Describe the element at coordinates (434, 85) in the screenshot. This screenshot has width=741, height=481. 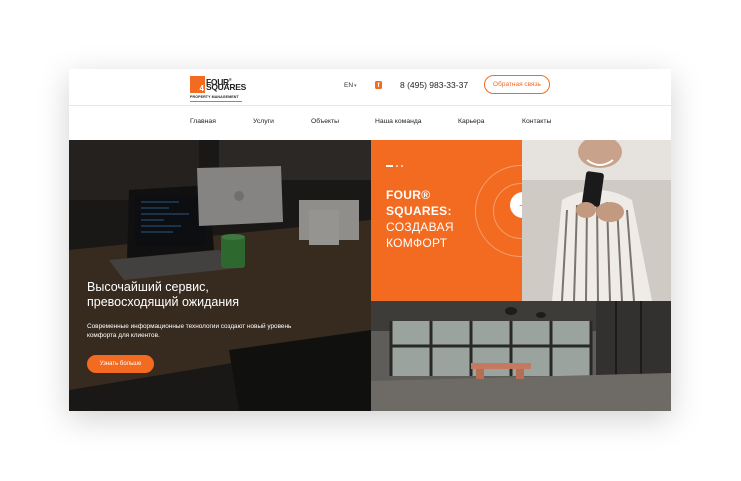
I see `phone-number: 8 (495) 983-33-37` at that location.